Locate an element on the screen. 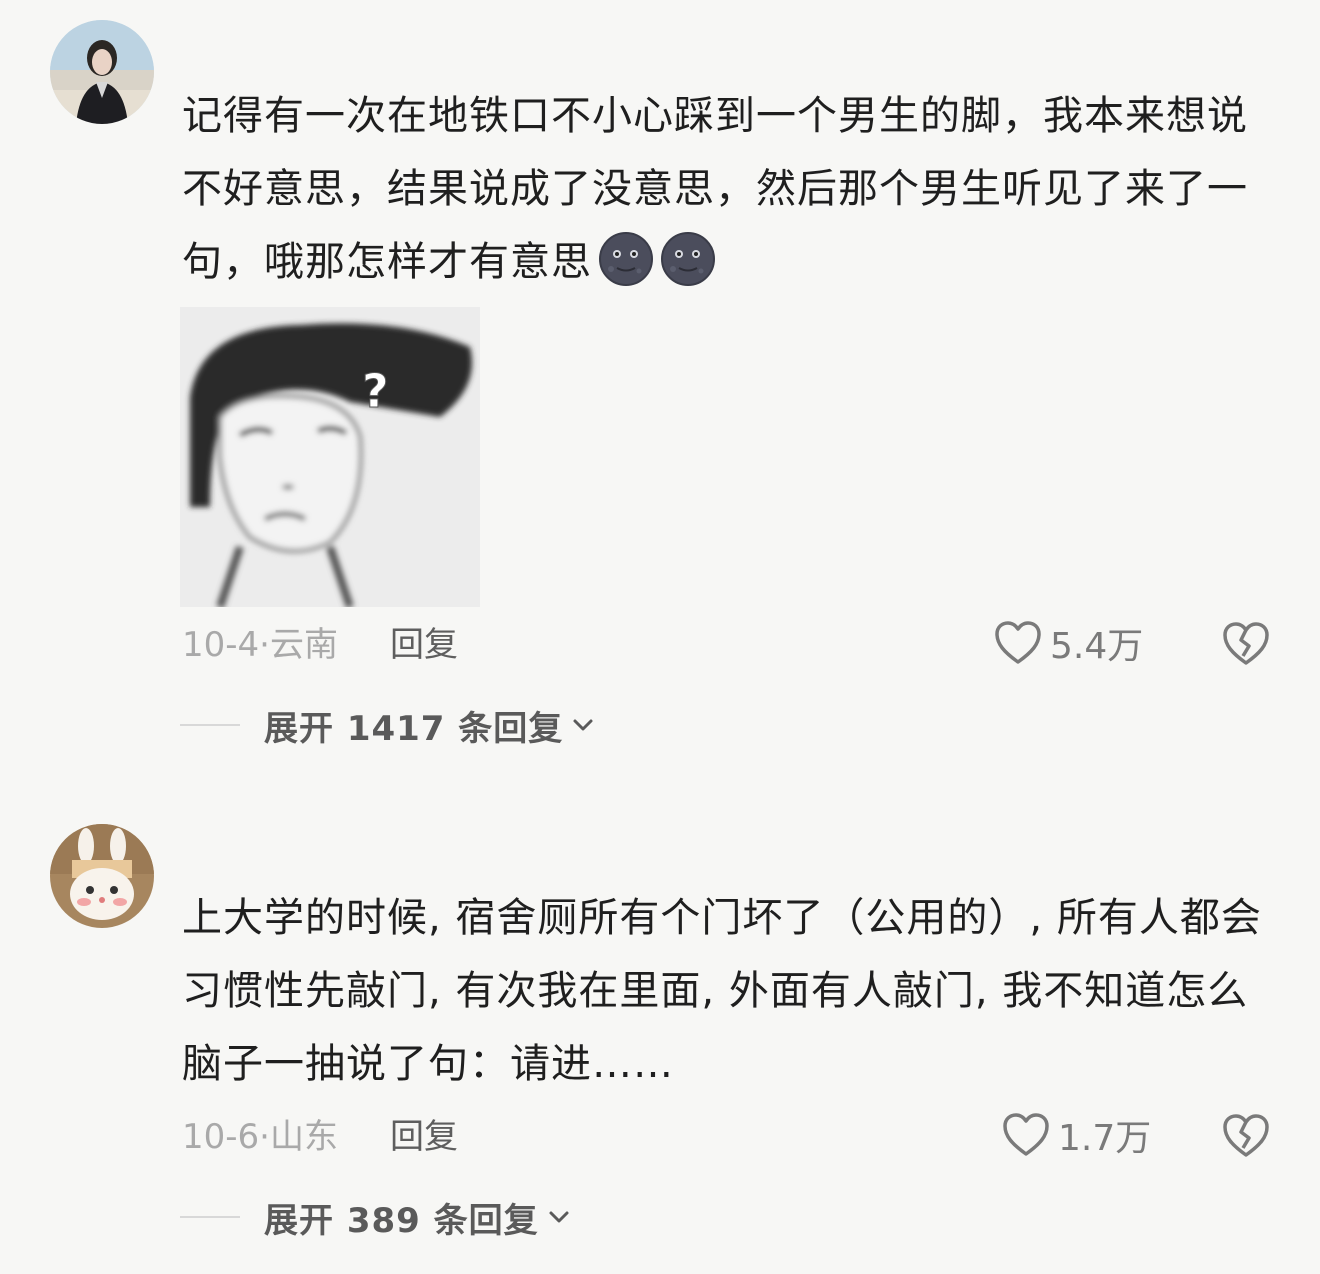 The image size is (1320, 1274). comment-meta: 10-6·山东 回复 is located at coordinates (320, 1137).